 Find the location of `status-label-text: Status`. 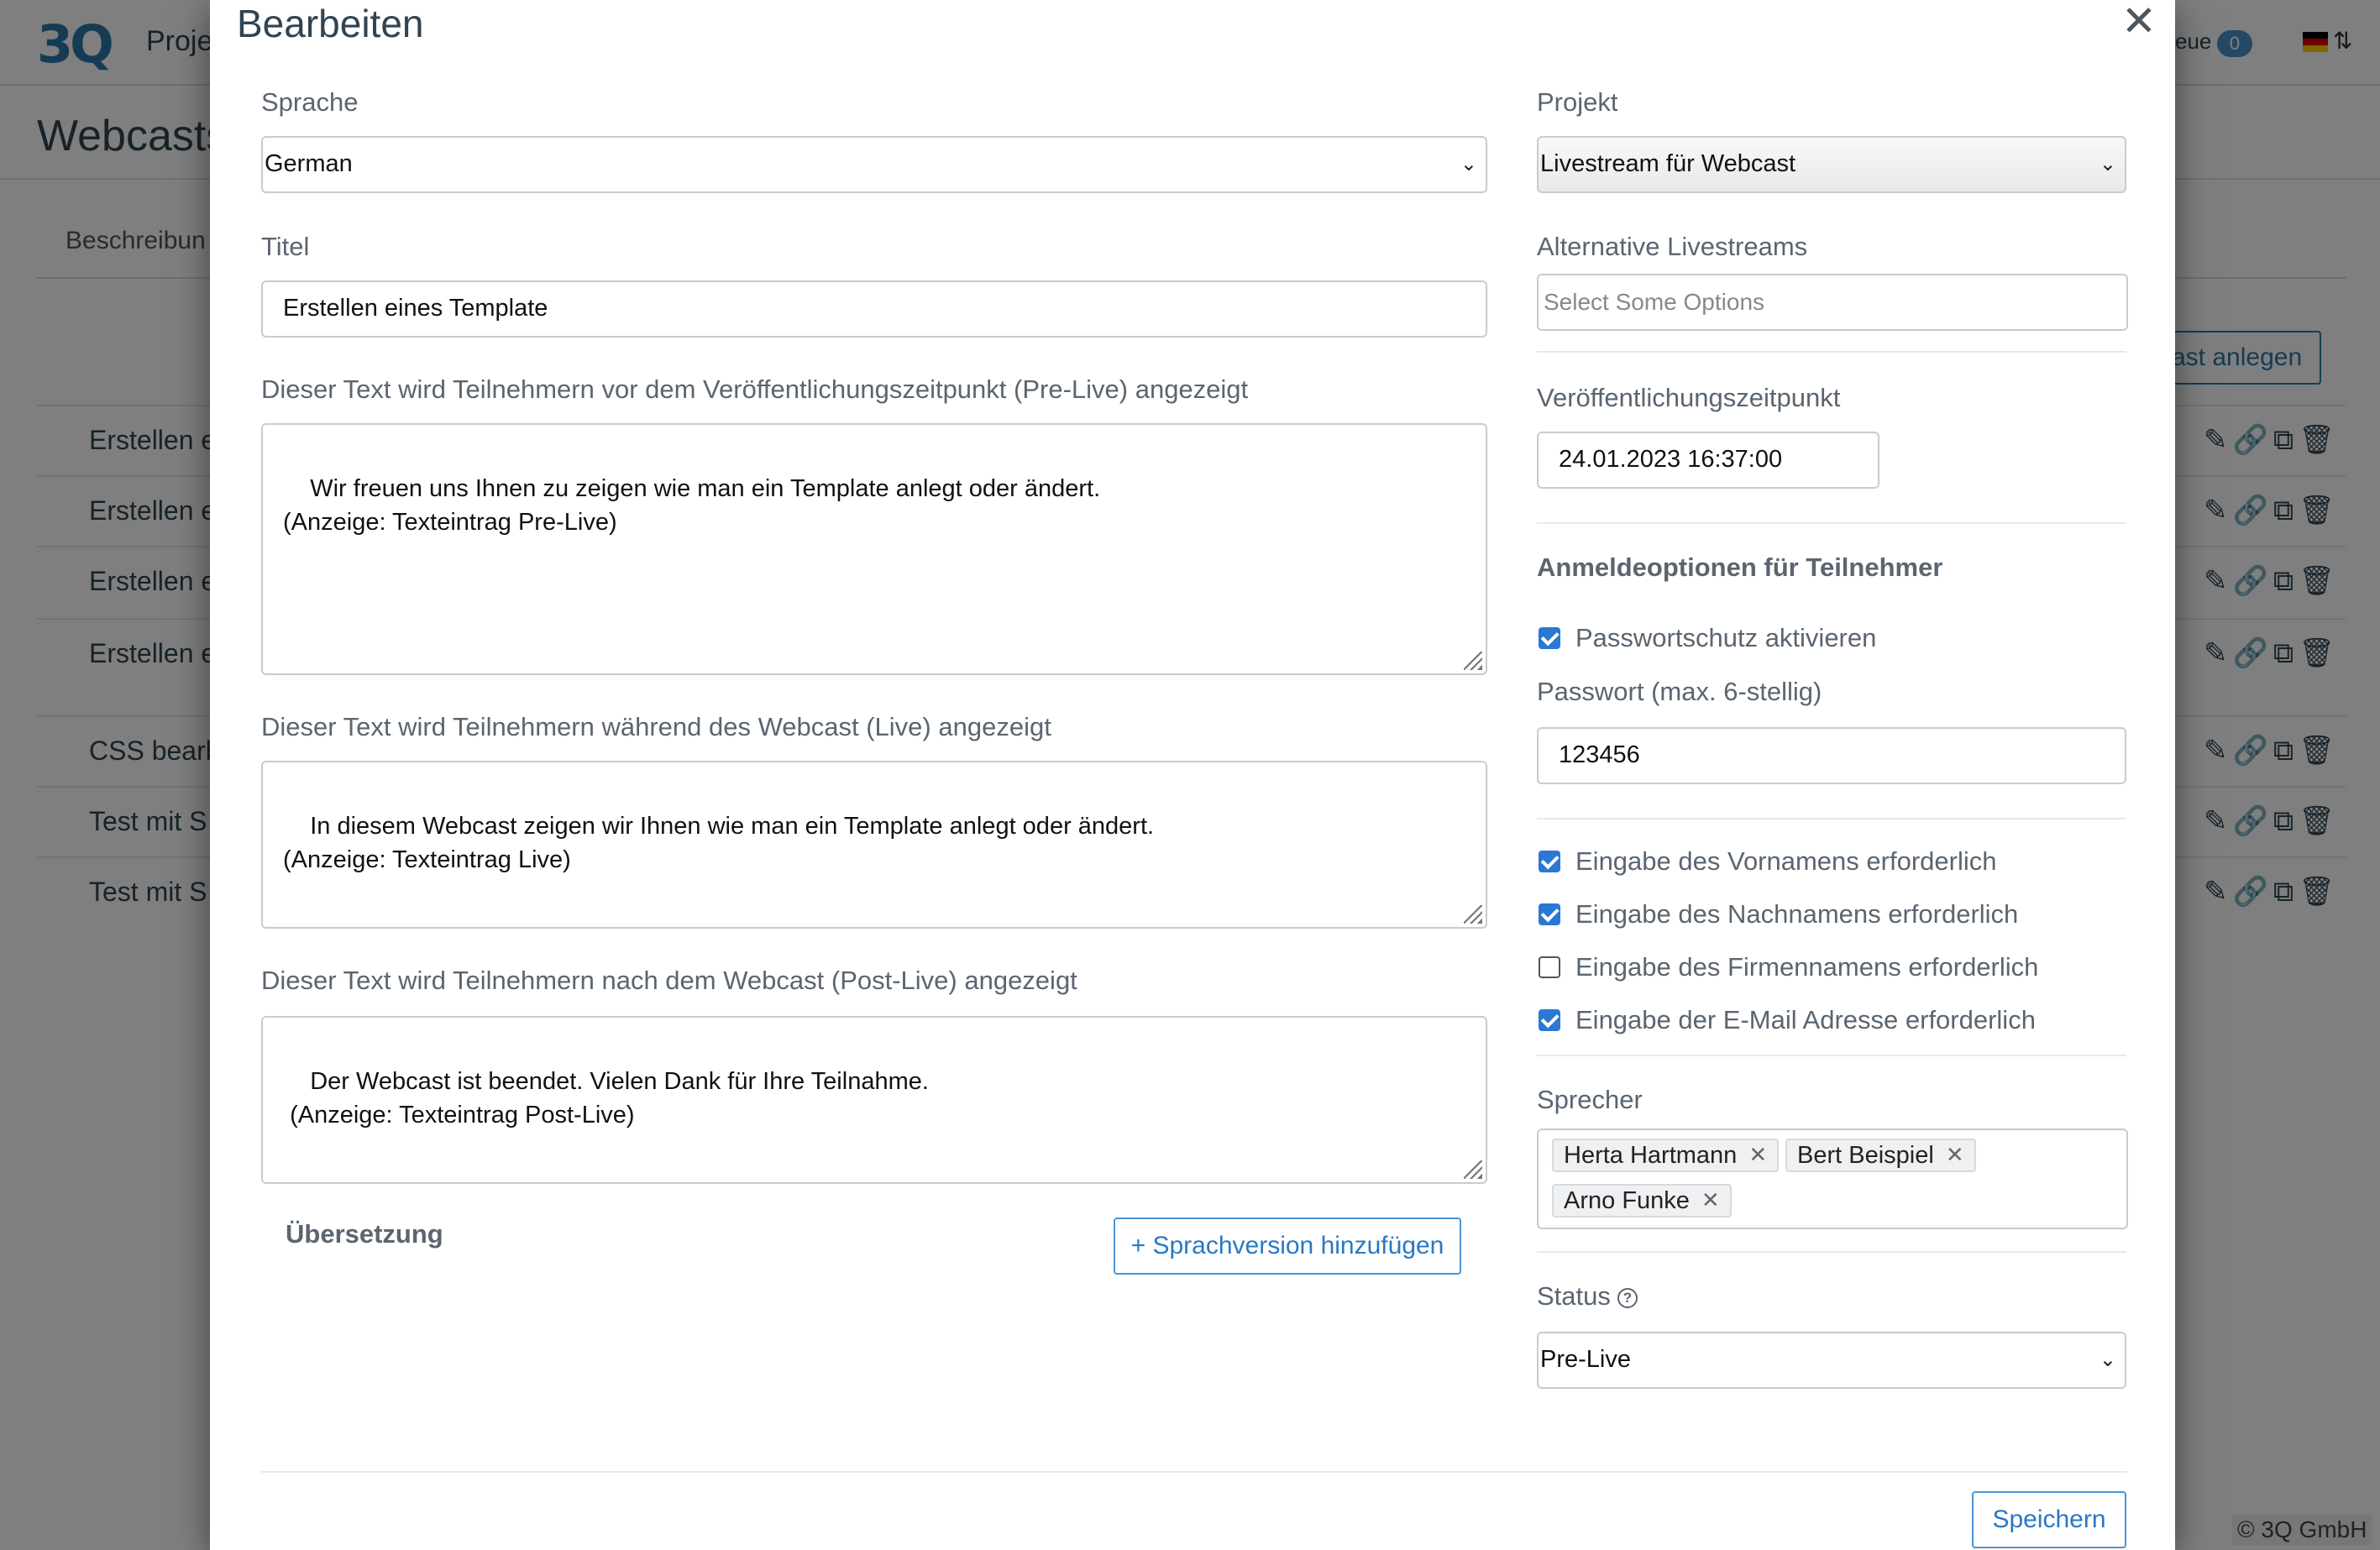

status-label-text: Status is located at coordinates (1574, 1296).